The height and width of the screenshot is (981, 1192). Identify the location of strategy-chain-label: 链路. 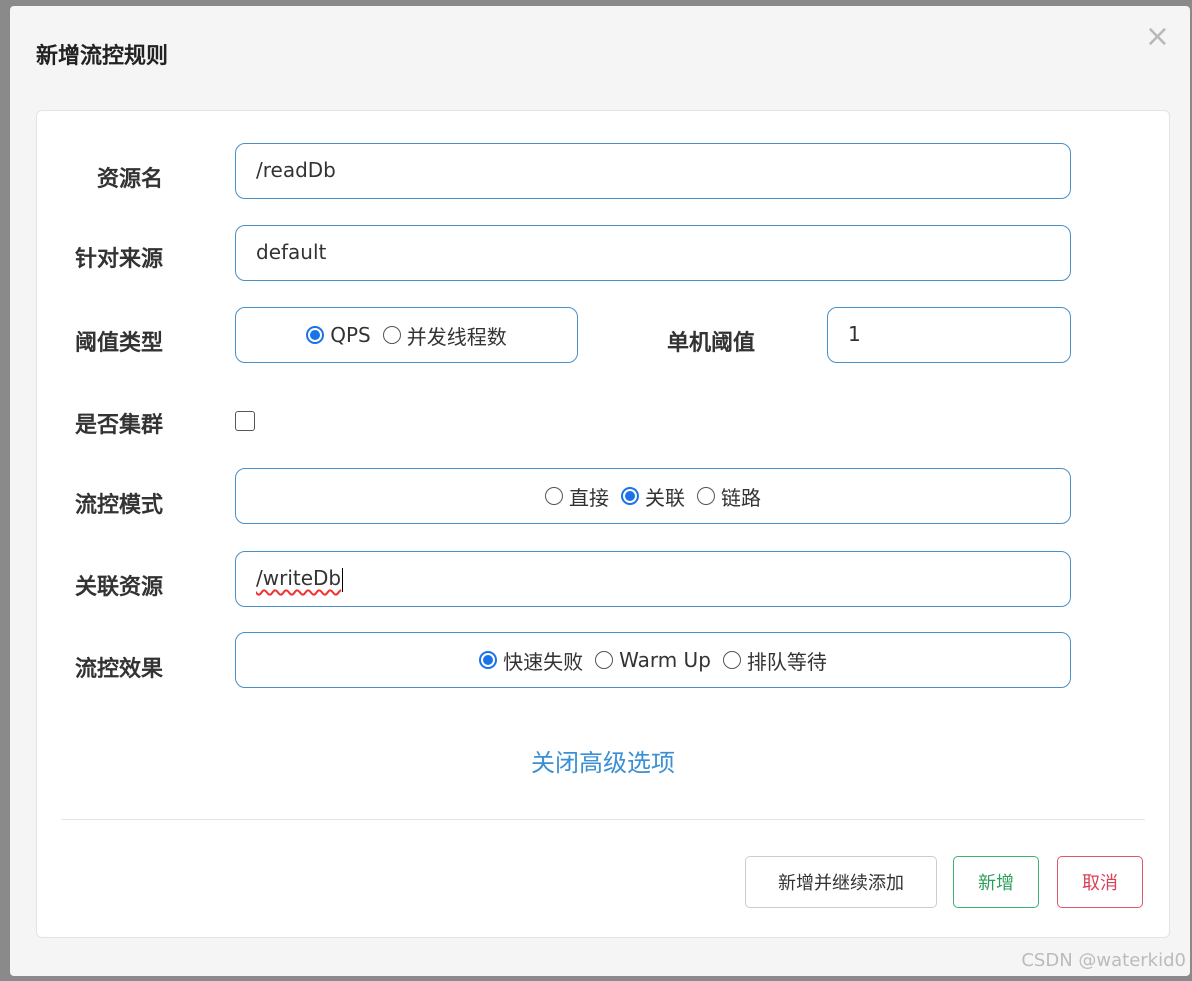
(741, 497).